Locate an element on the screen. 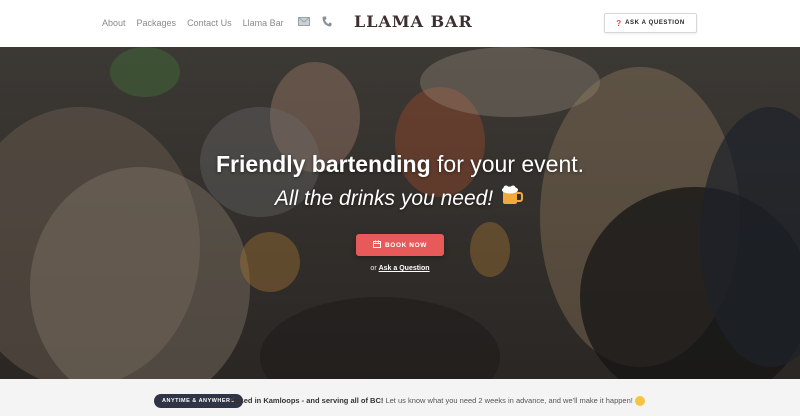 The image size is (800, 416). hero-subline-text: All the drinks you need! is located at coordinates (384, 198).